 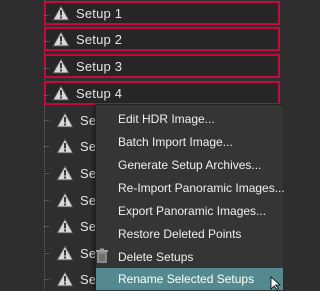 What do you see at coordinates (189, 279) in the screenshot?
I see `rename-selected-setups-item: Rename Selected Setups` at bounding box center [189, 279].